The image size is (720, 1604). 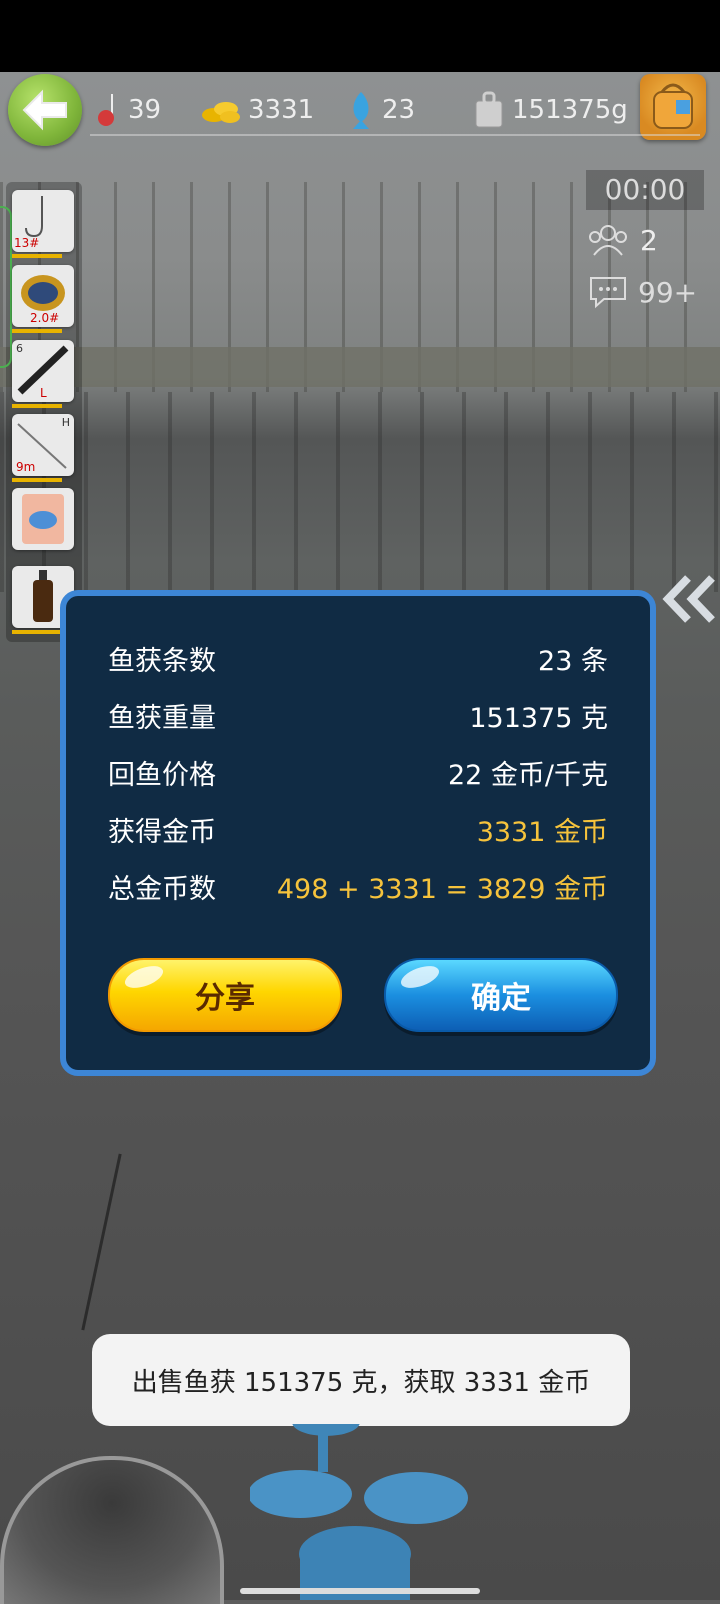 I want to click on additive-durability-bar, so click(x=37, y=632).